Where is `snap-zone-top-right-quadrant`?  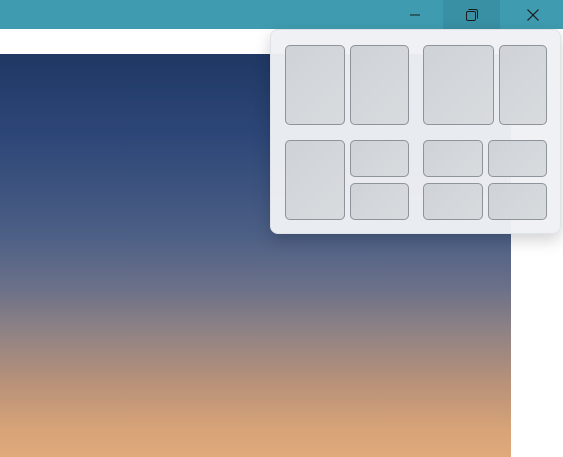 snap-zone-top-right-quadrant is located at coordinates (517, 158).